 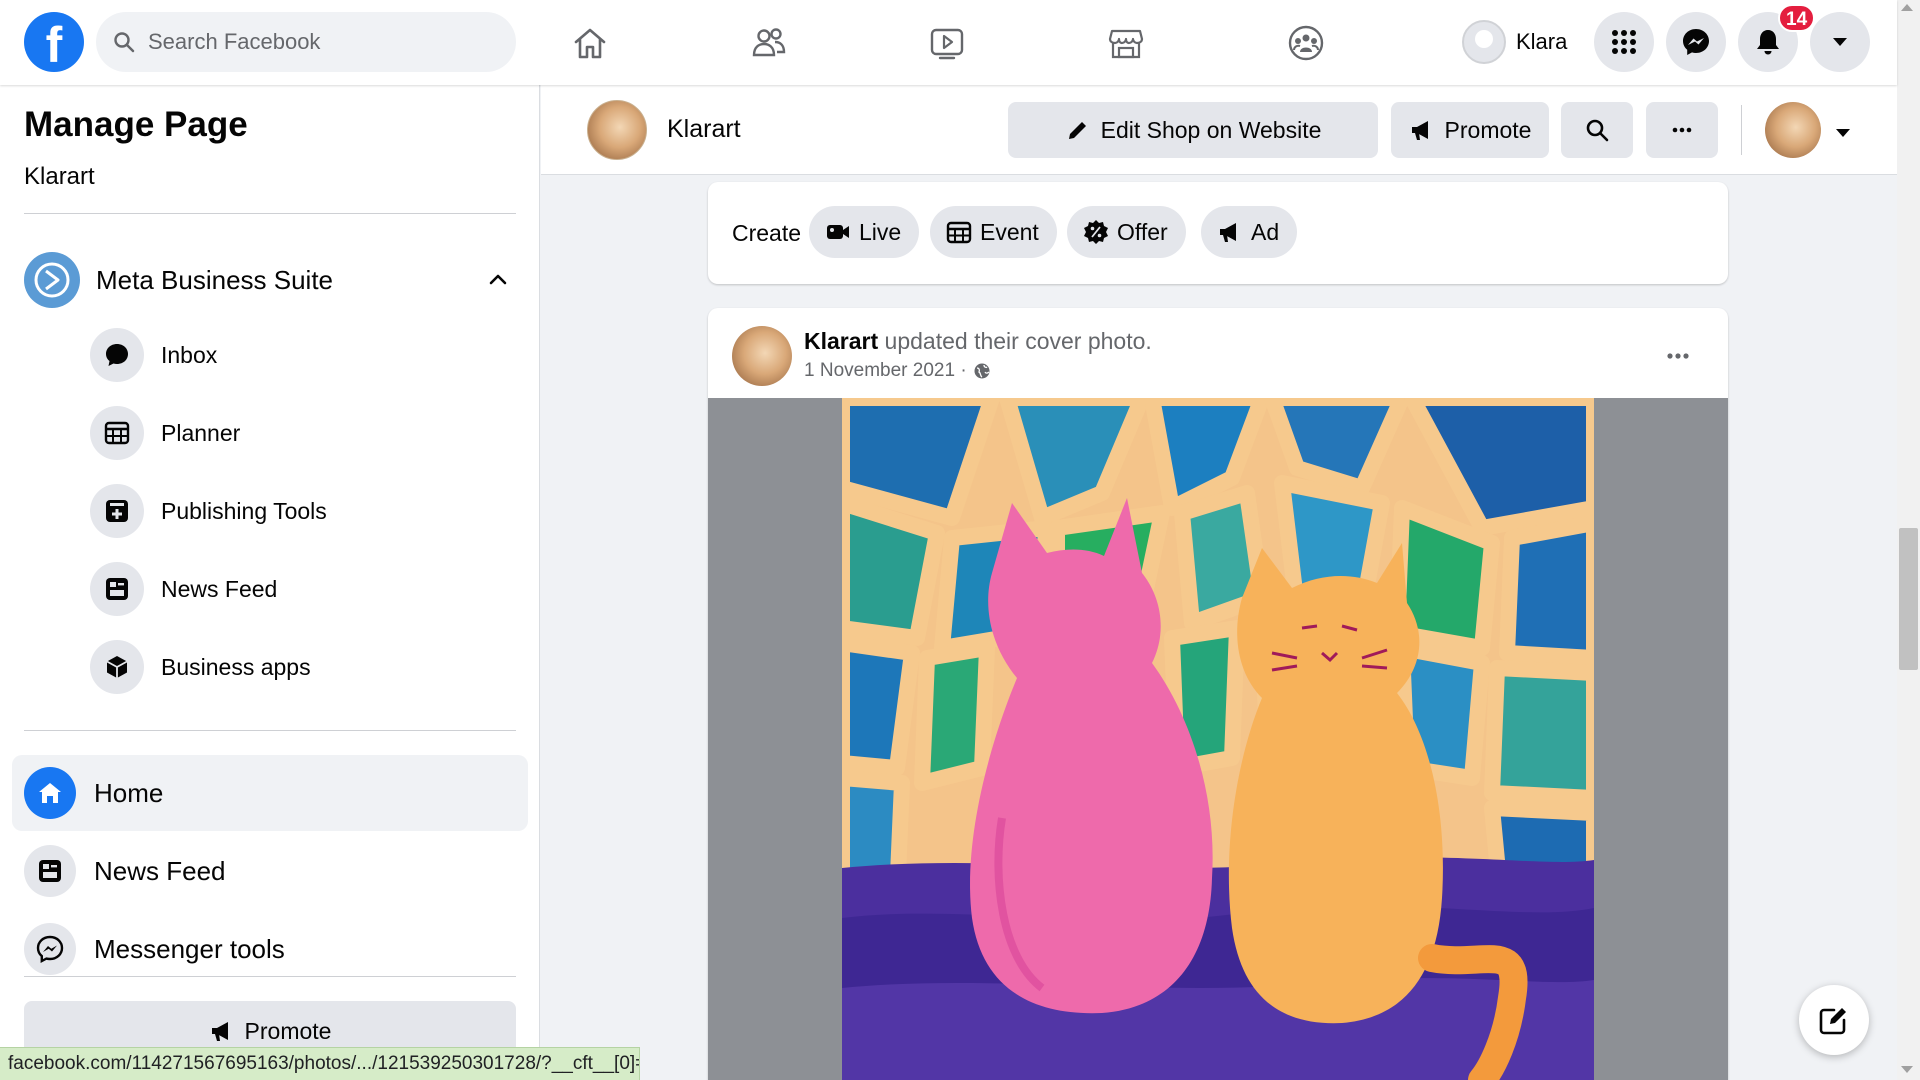 I want to click on page-more-button, so click(x=1682, y=130).